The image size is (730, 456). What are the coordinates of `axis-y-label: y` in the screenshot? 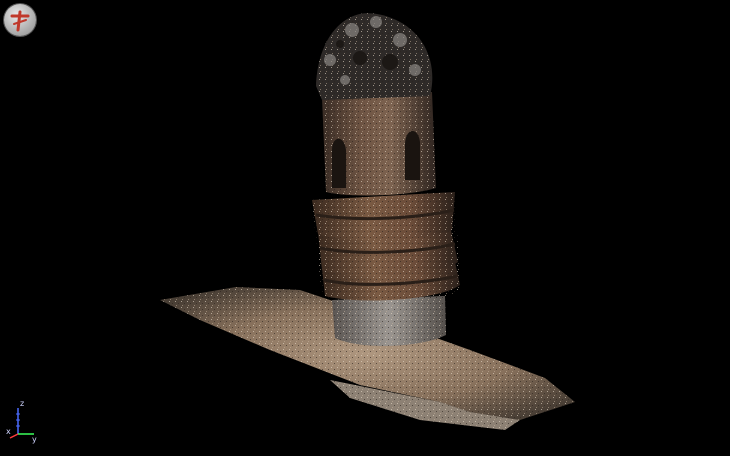 It's located at (34, 439).